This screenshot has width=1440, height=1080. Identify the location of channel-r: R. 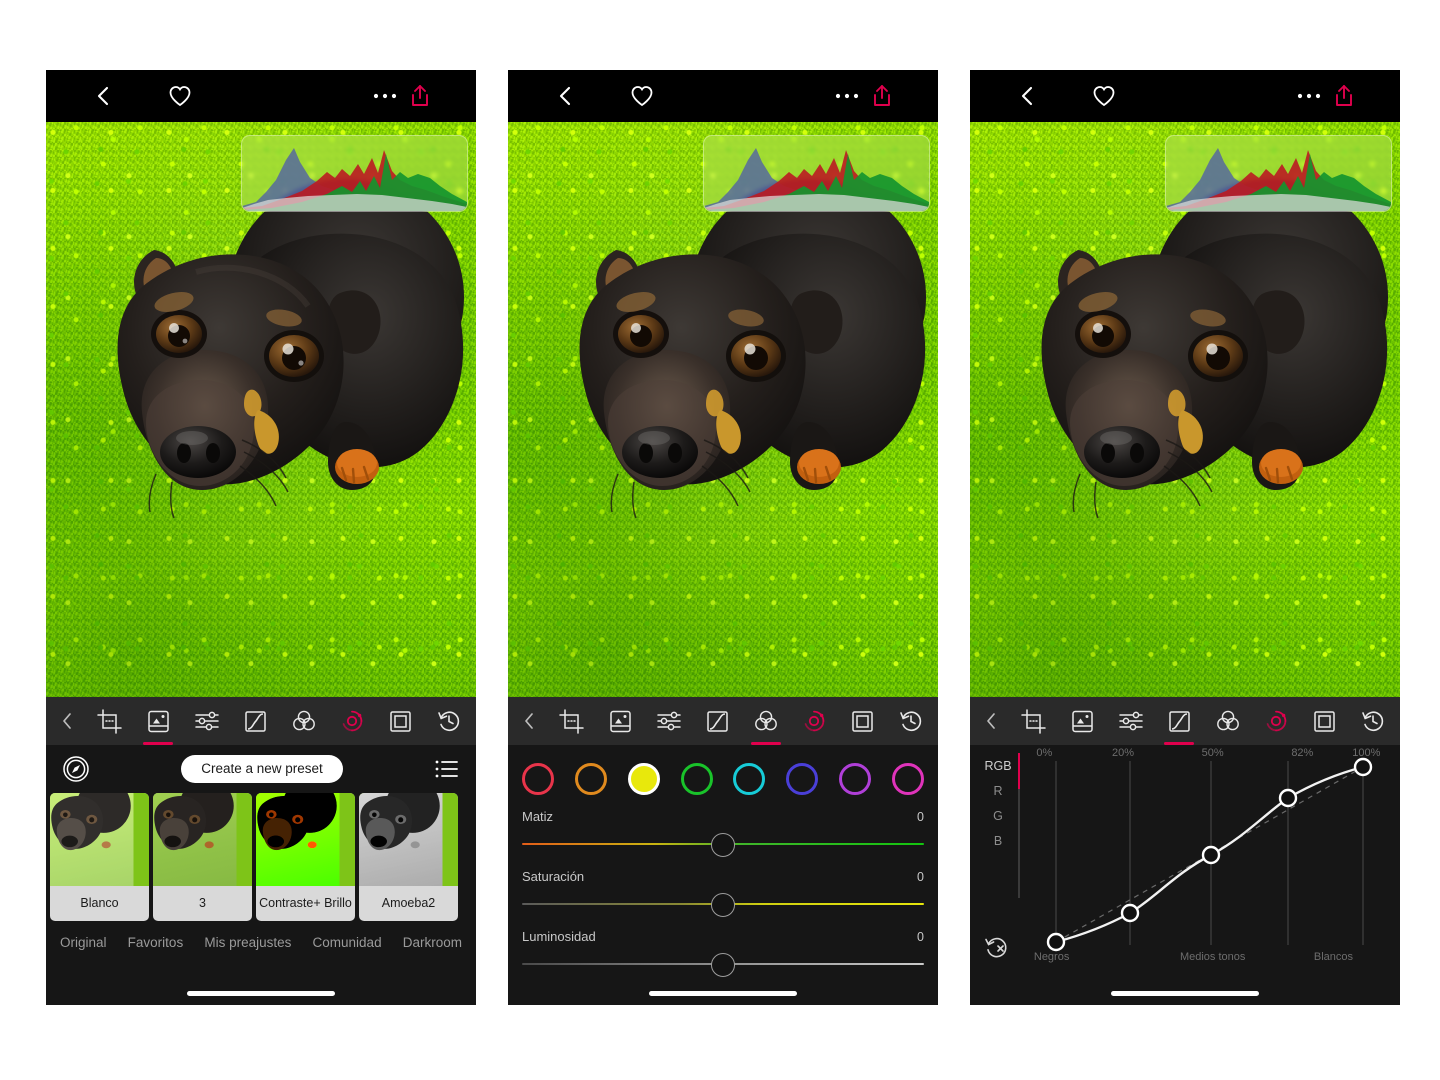
(997, 790).